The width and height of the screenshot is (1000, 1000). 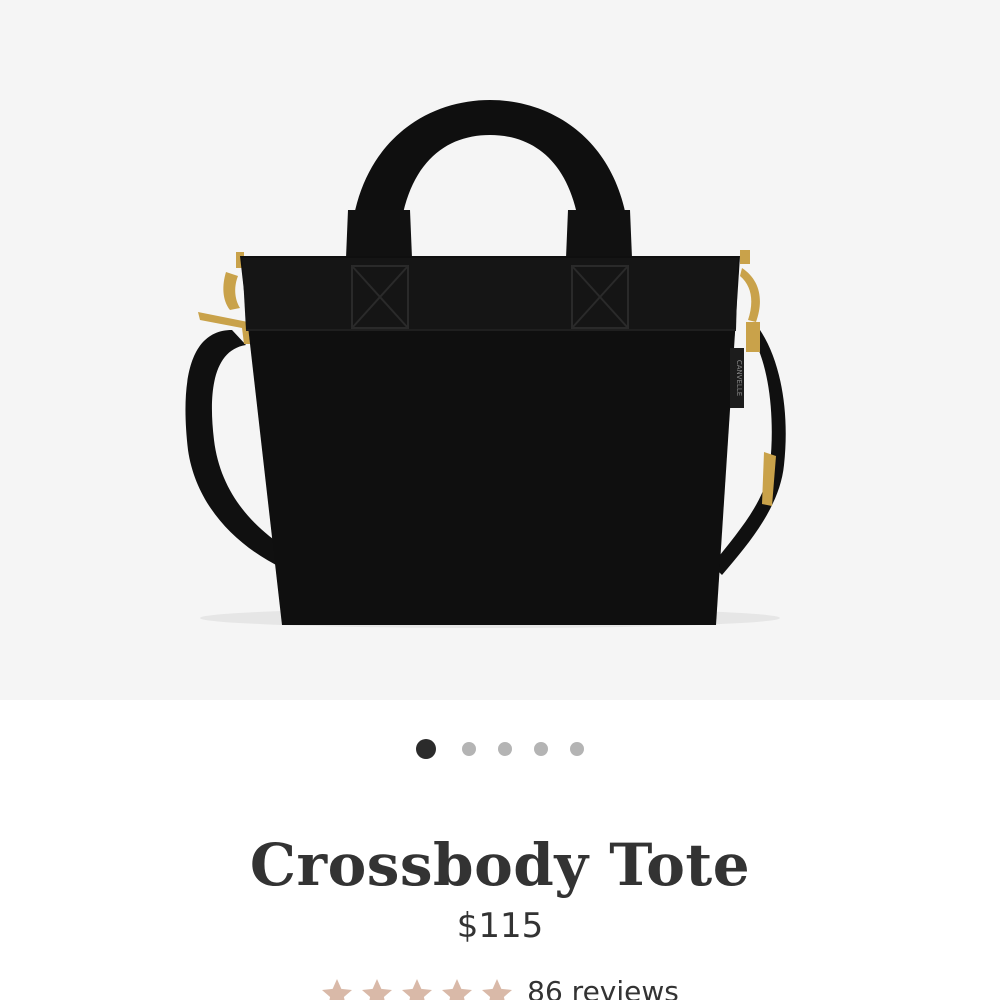 What do you see at coordinates (739, 378) in the screenshot?
I see `brand-tag-text: CANVELLE` at bounding box center [739, 378].